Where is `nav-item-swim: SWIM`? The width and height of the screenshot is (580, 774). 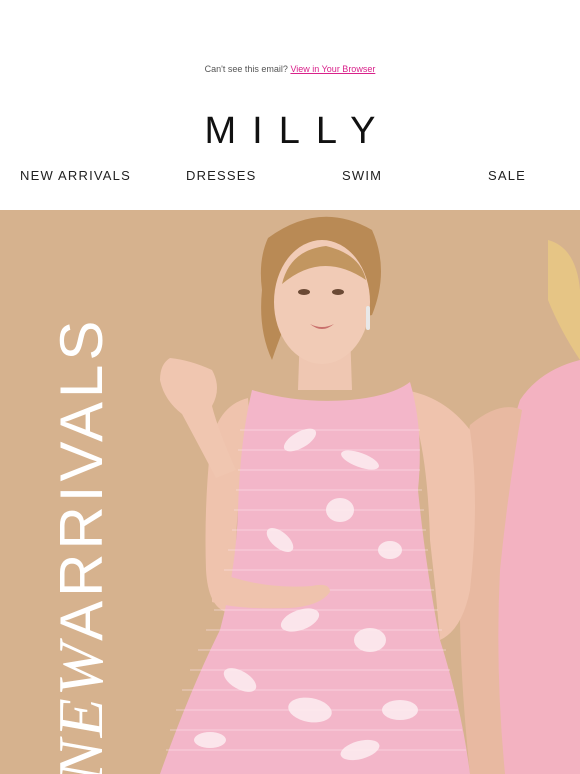
nav-item-swim: SWIM is located at coordinates (362, 175).